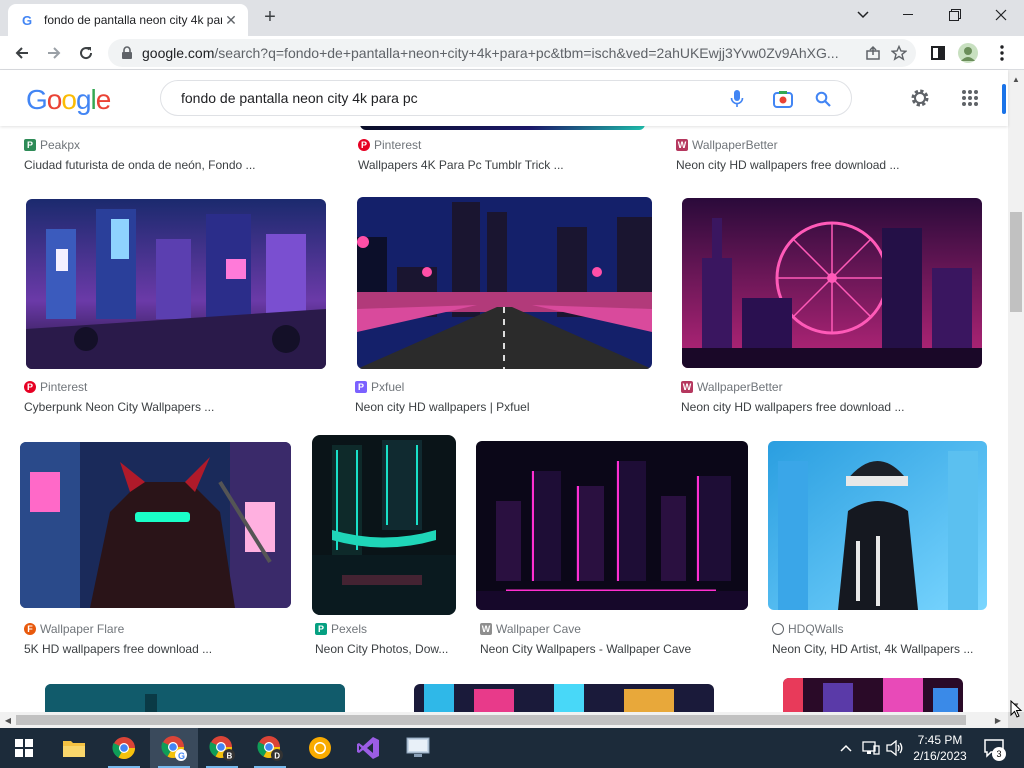 This screenshot has width=1024, height=768. Describe the element at coordinates (231, 20) in the screenshot. I see `tab-close-icon: ✕` at that location.